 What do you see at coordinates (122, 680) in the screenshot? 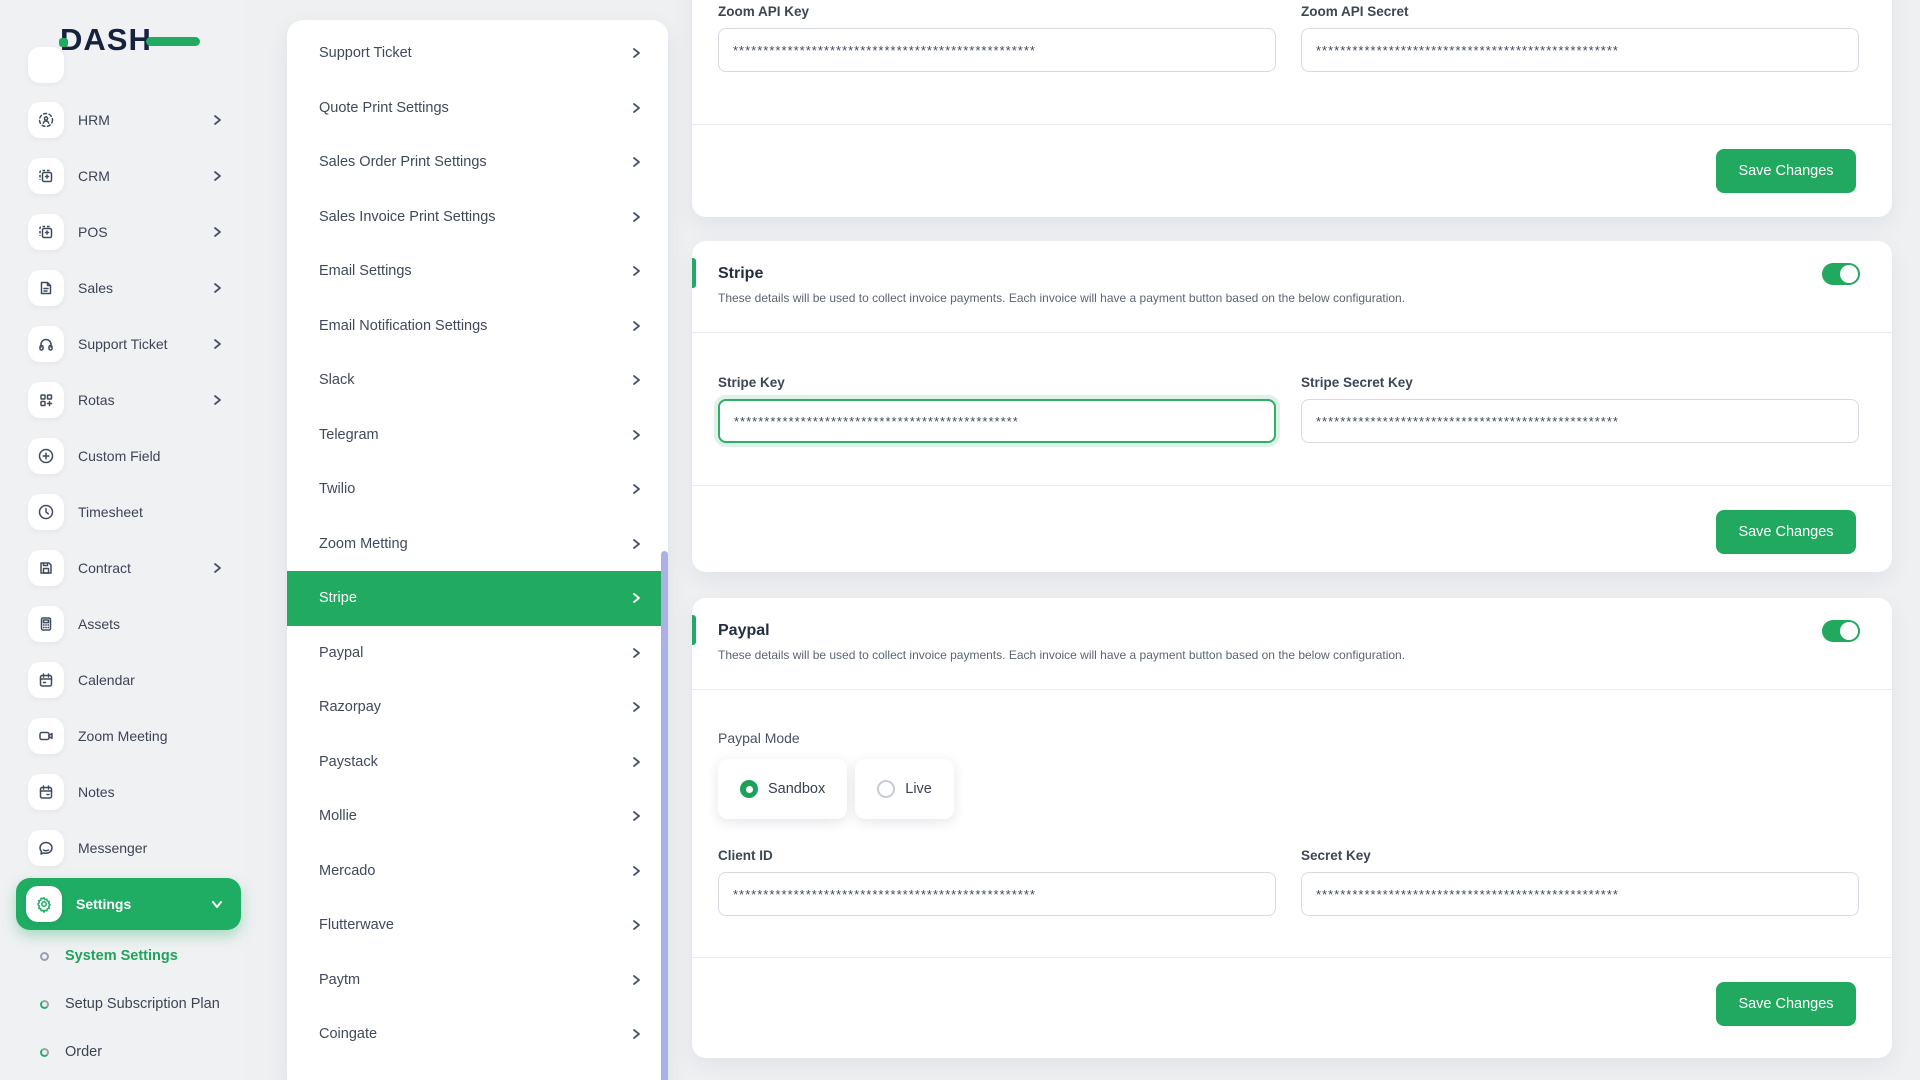
I see `sidebar-item-calendar: Calendar` at bounding box center [122, 680].